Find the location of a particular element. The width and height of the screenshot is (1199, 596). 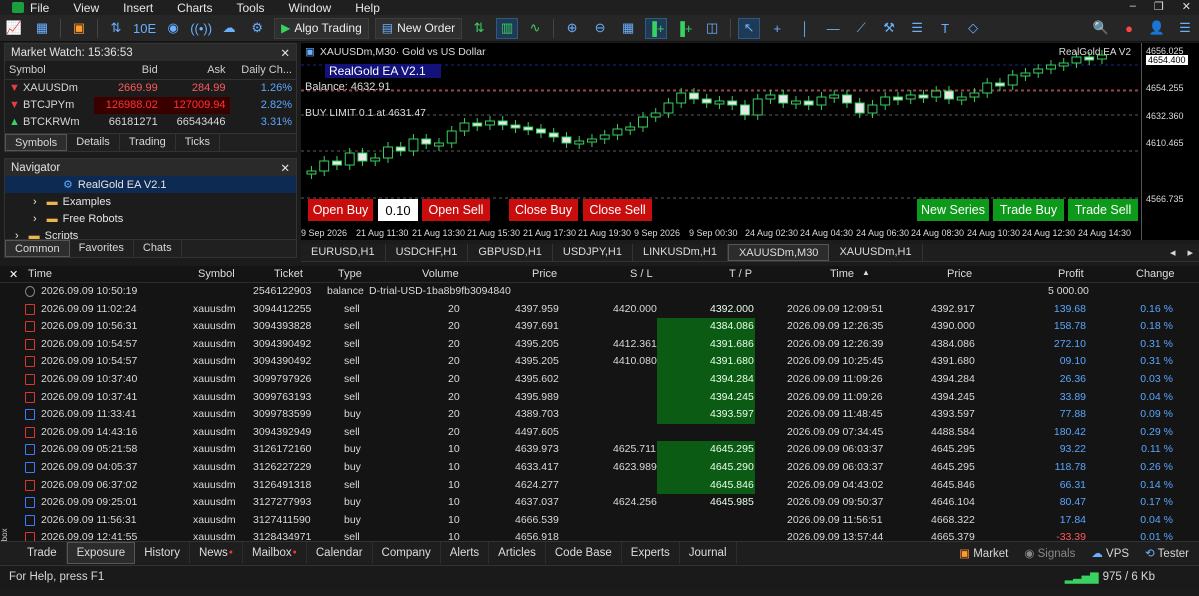

menu-charts: Charts is located at coordinates (194, 8).